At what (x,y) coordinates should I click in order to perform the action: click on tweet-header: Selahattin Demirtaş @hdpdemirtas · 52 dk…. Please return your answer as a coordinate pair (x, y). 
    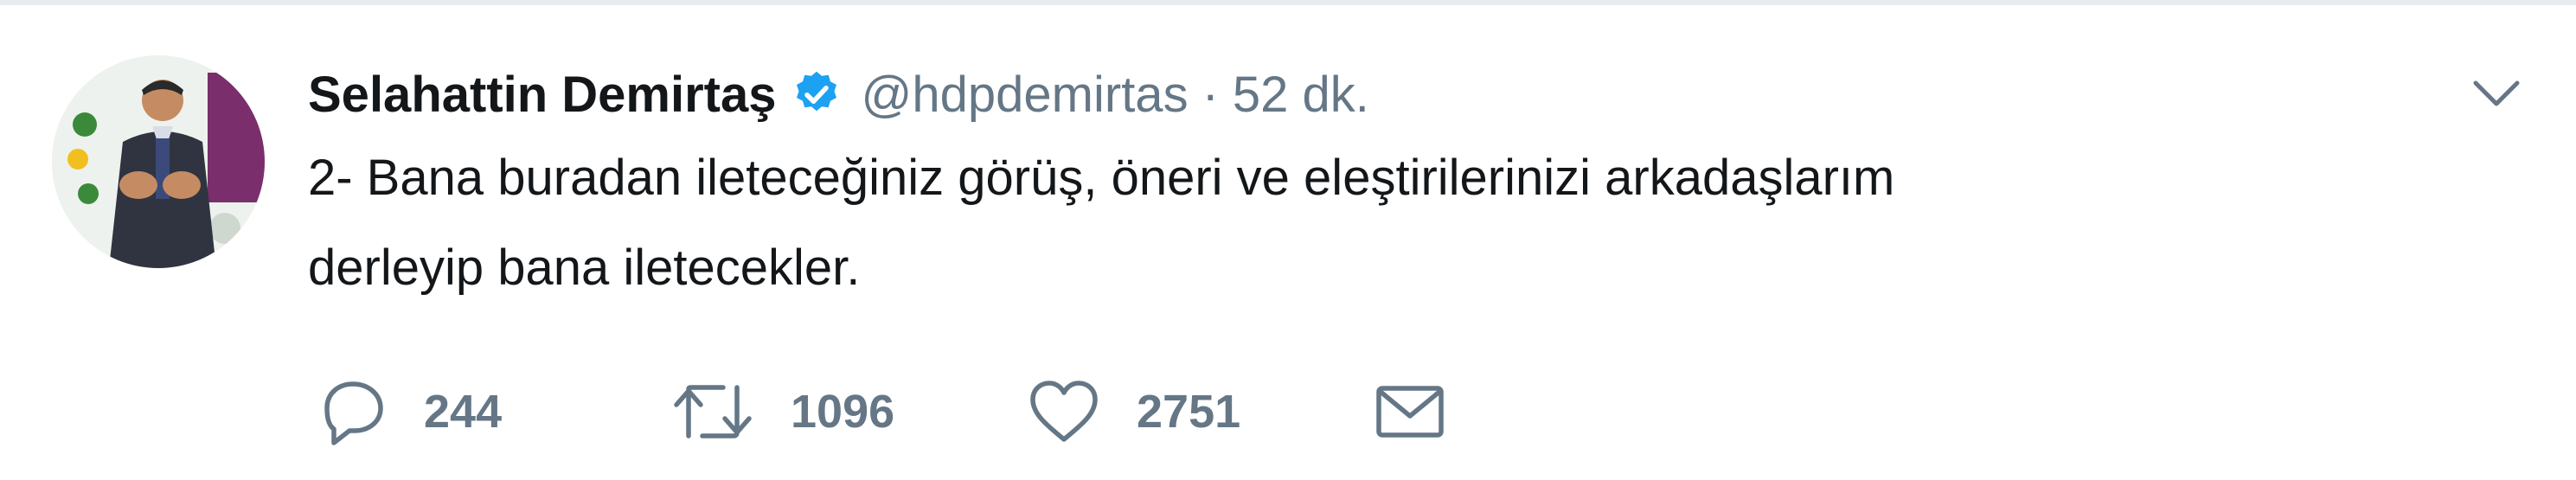
    Looking at the image, I should click on (838, 94).